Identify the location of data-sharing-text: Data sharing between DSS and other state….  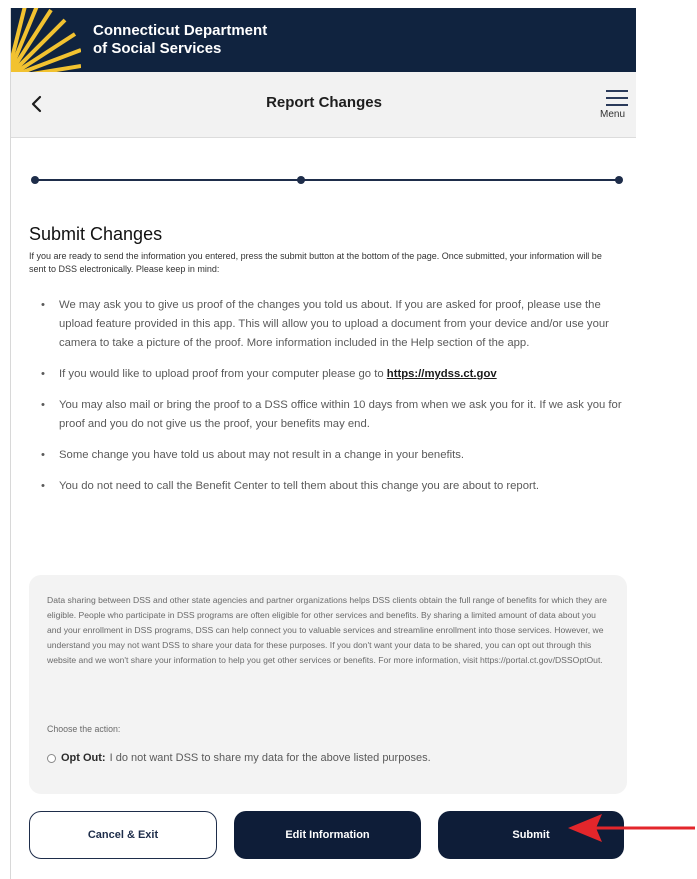
(327, 630).